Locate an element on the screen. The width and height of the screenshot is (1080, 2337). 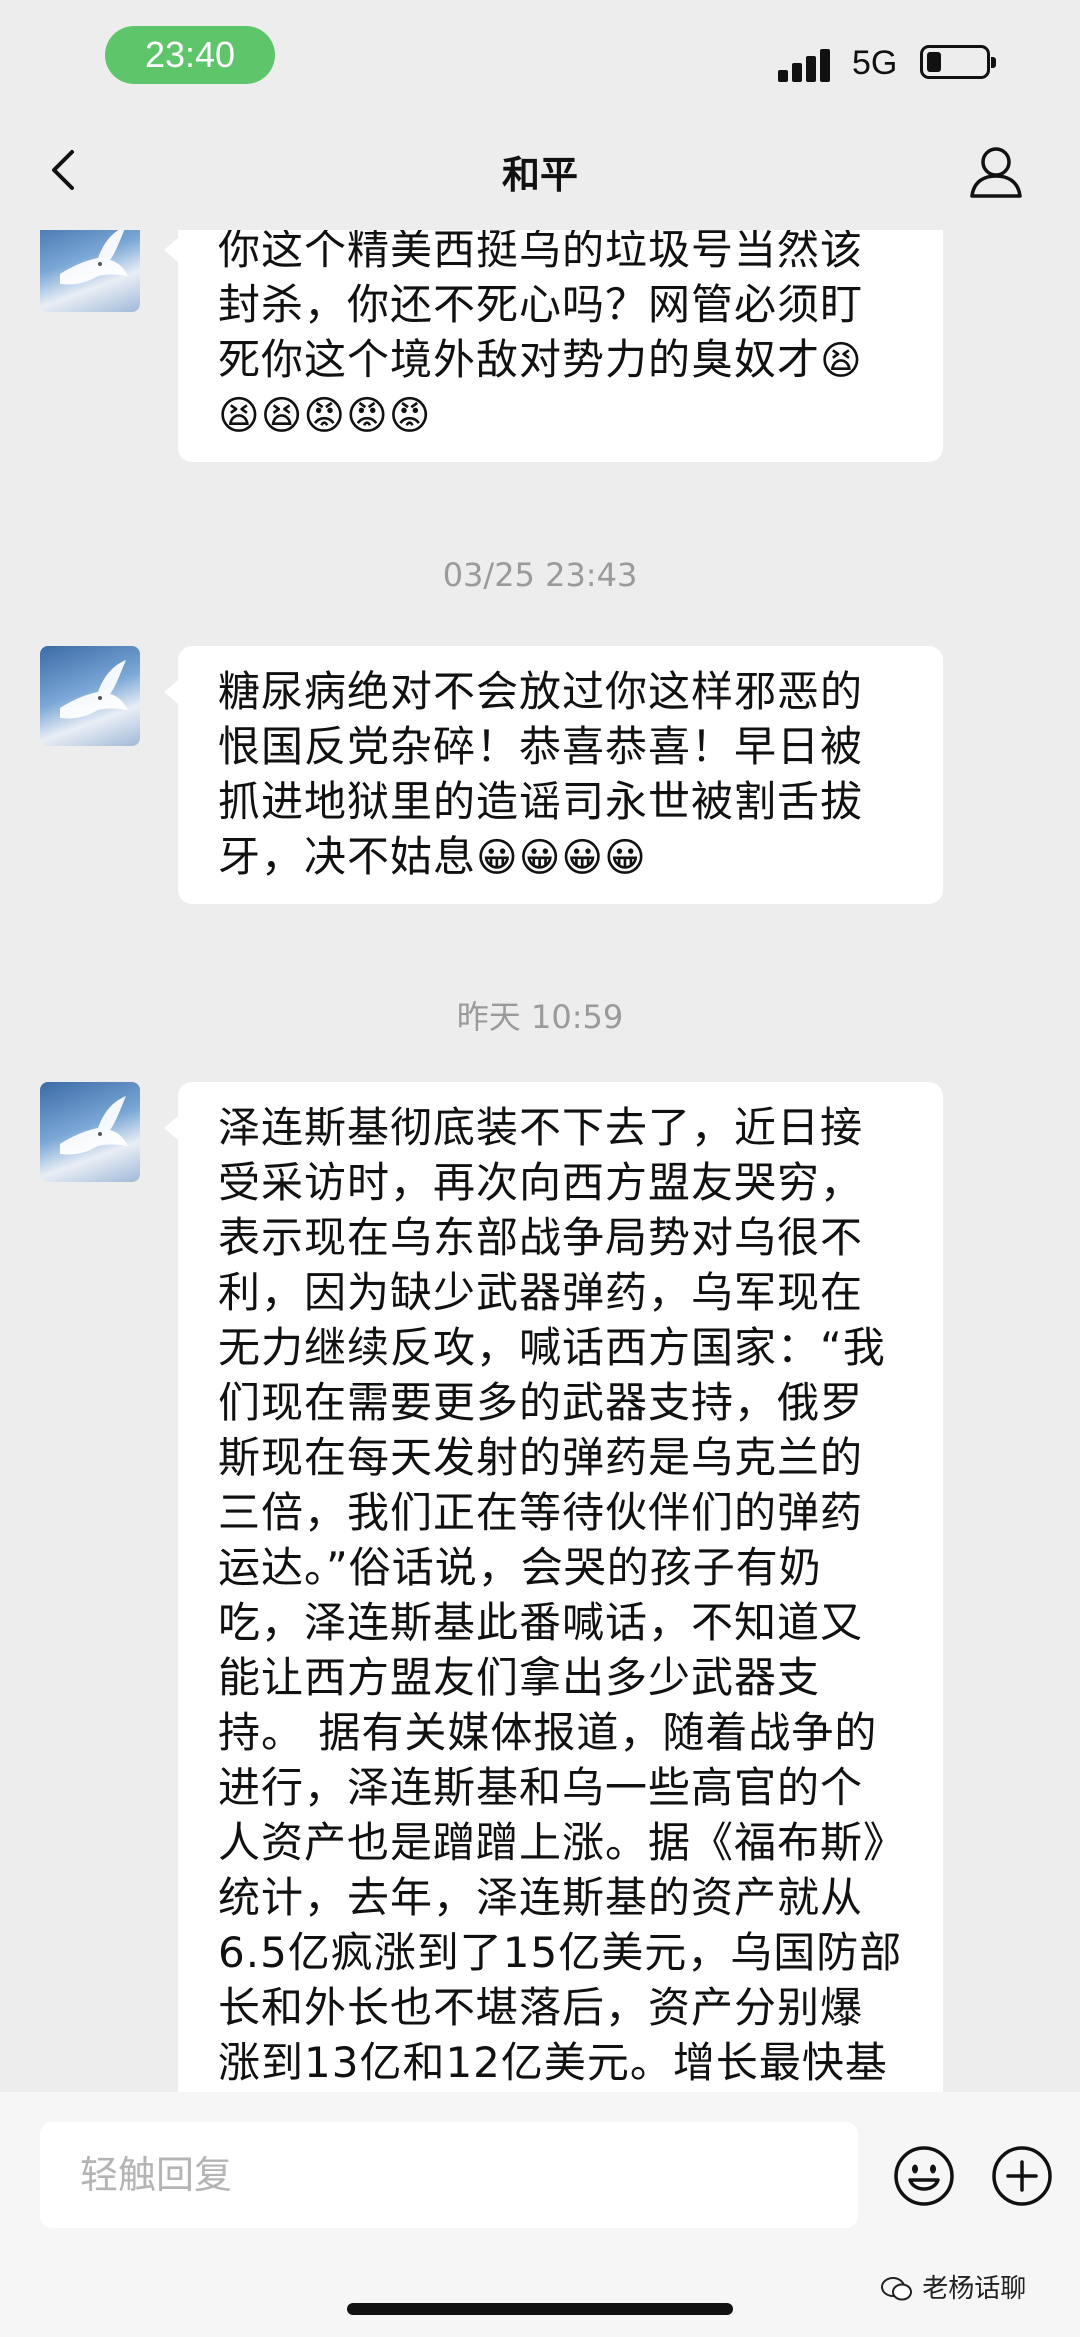
signal-icon is located at coordinates (808, 64).